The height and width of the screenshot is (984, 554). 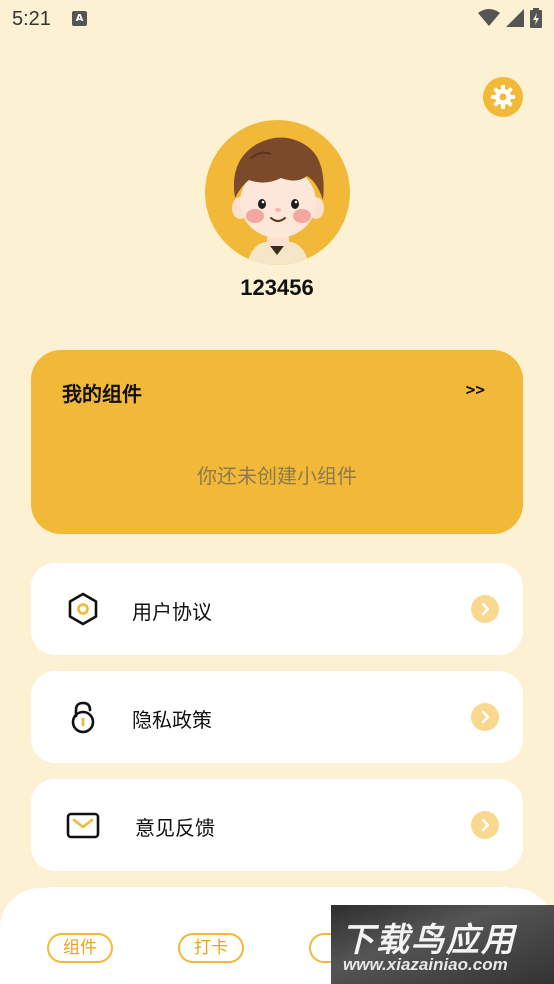 I want to click on gear-icon, so click(x=503, y=97).